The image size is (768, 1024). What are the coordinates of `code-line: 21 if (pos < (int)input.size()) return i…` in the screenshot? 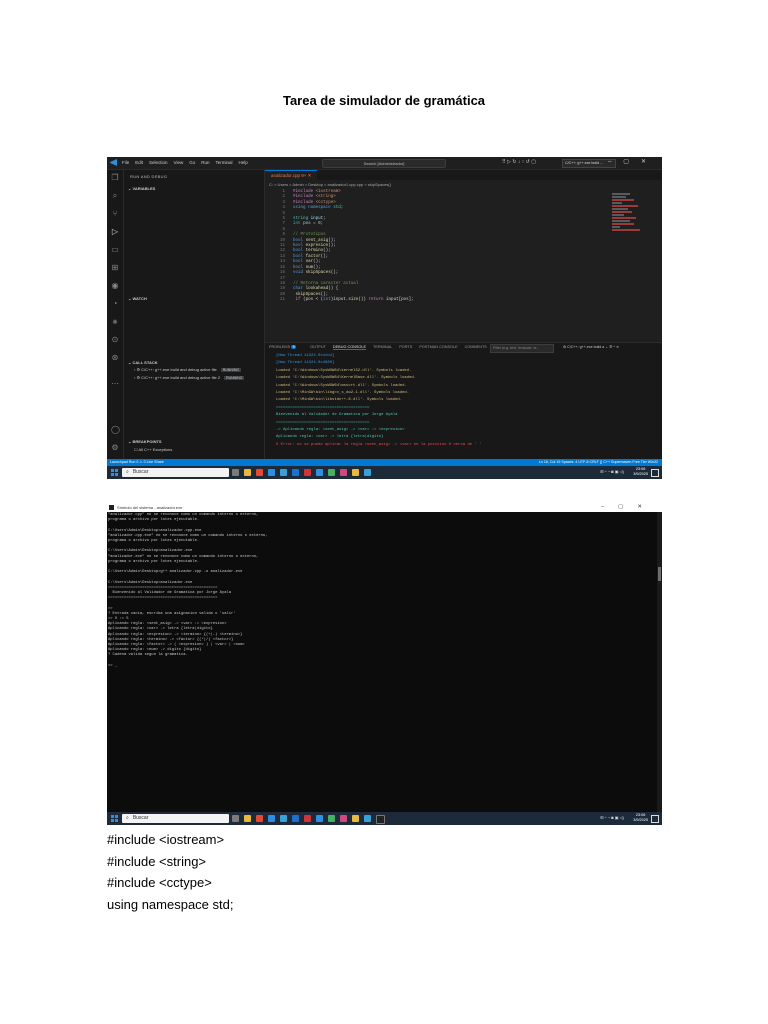 It's located at (440, 300).